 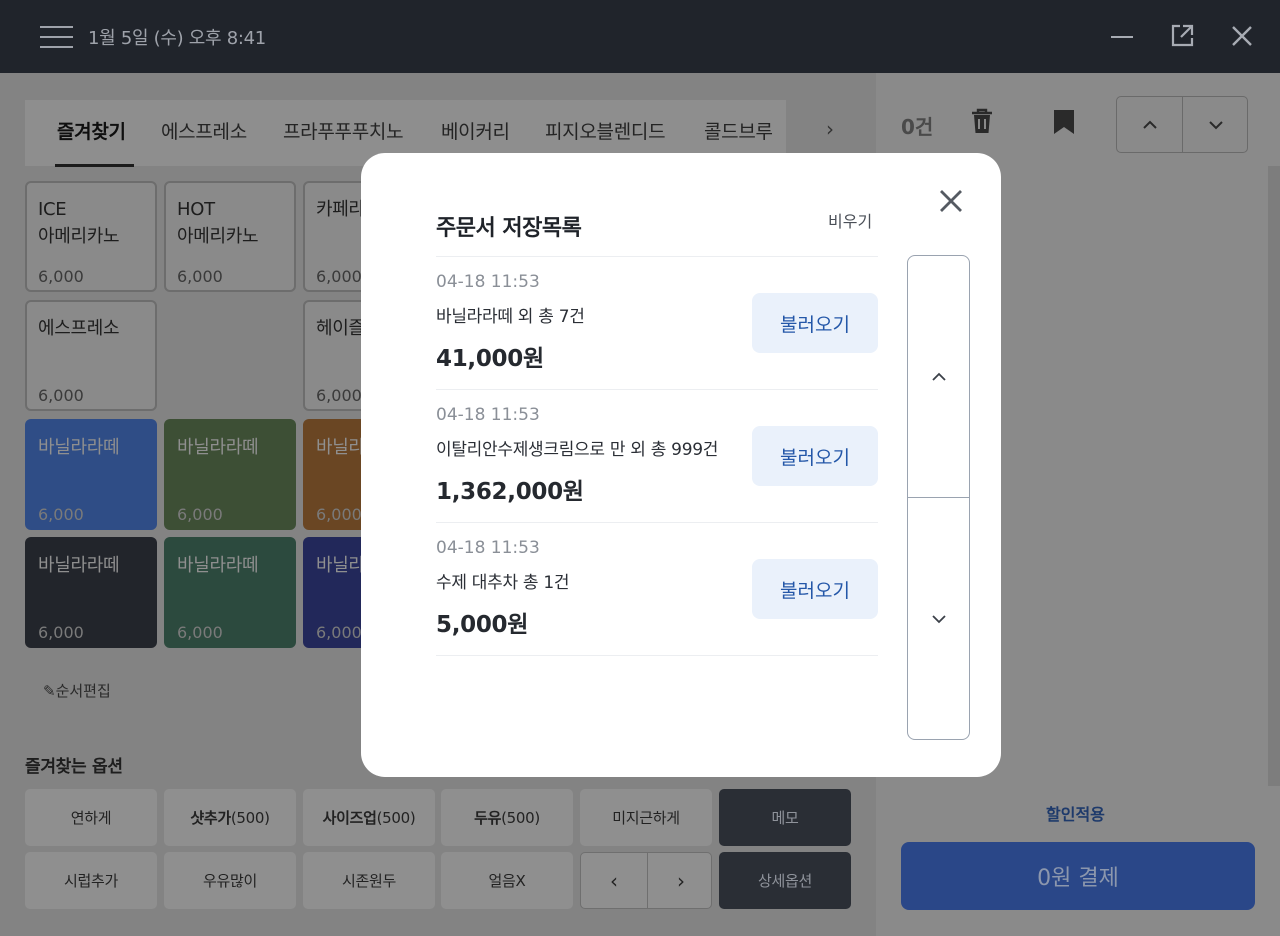 I want to click on option-button: 미지근하게, so click(x=646, y=817).